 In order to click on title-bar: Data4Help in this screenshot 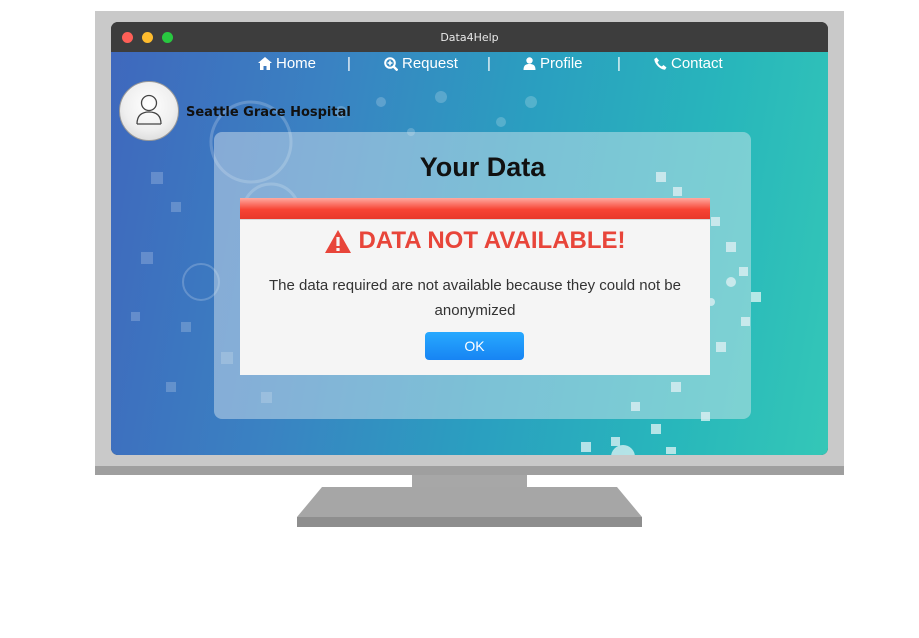, I will do `click(469, 37)`.